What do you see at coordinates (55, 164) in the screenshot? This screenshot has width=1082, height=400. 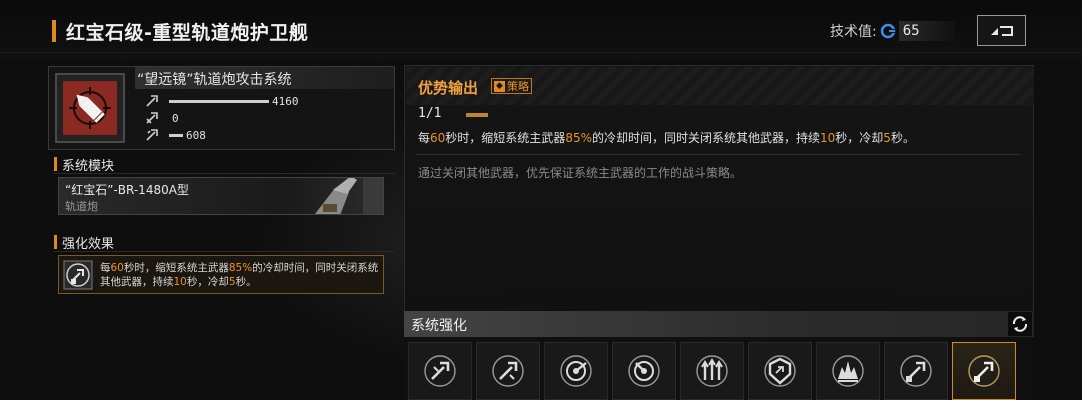 I see `module-section-accent` at bounding box center [55, 164].